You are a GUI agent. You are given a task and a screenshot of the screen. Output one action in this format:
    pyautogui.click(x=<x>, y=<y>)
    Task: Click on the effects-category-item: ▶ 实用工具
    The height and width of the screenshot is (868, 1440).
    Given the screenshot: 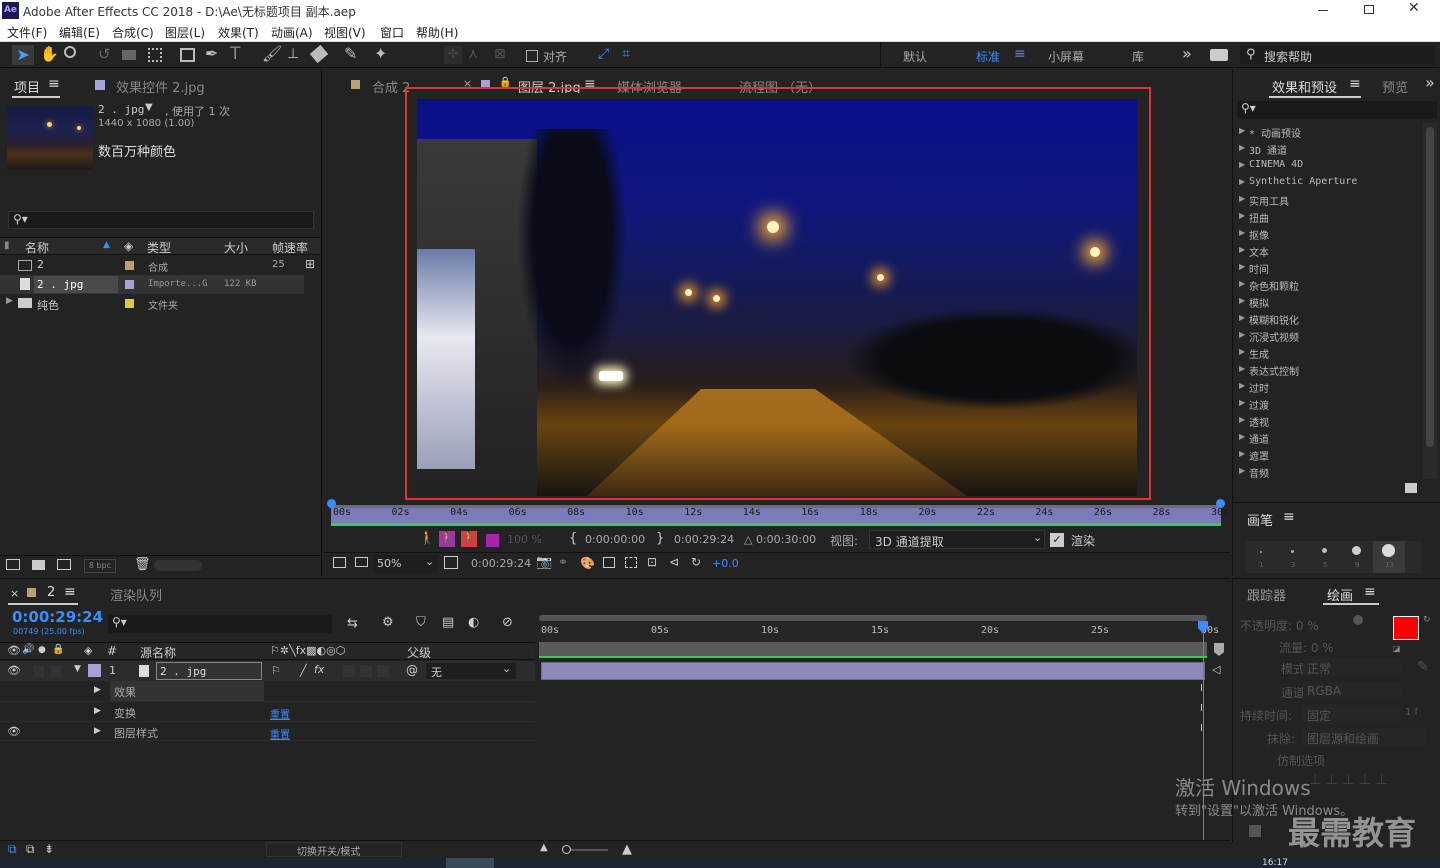 What is the action you would take?
    pyautogui.click(x=1330, y=199)
    